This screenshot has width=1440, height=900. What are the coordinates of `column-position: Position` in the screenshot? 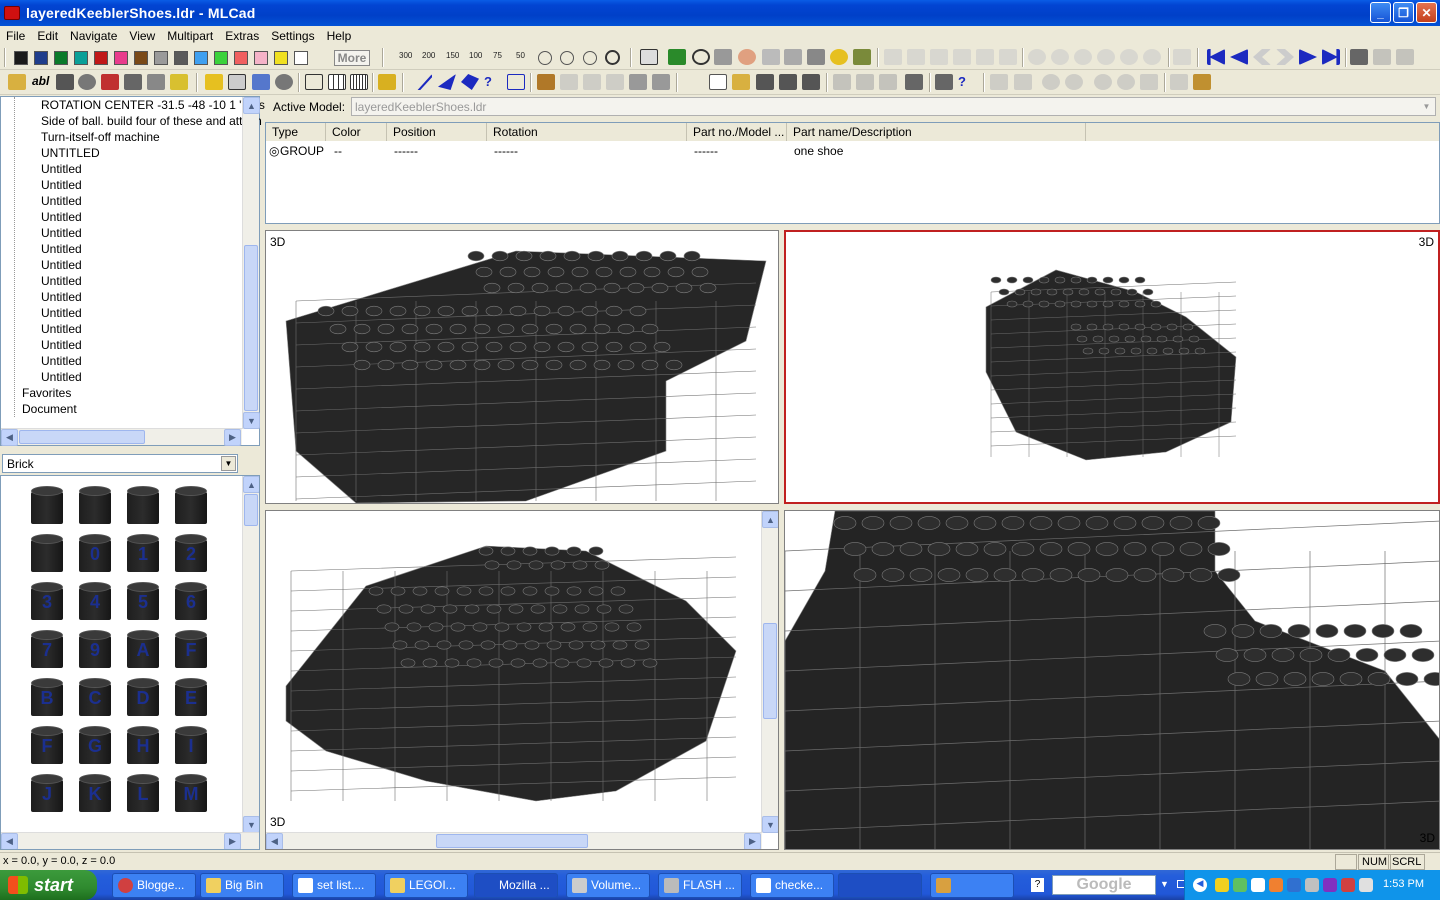 It's located at (437, 132).